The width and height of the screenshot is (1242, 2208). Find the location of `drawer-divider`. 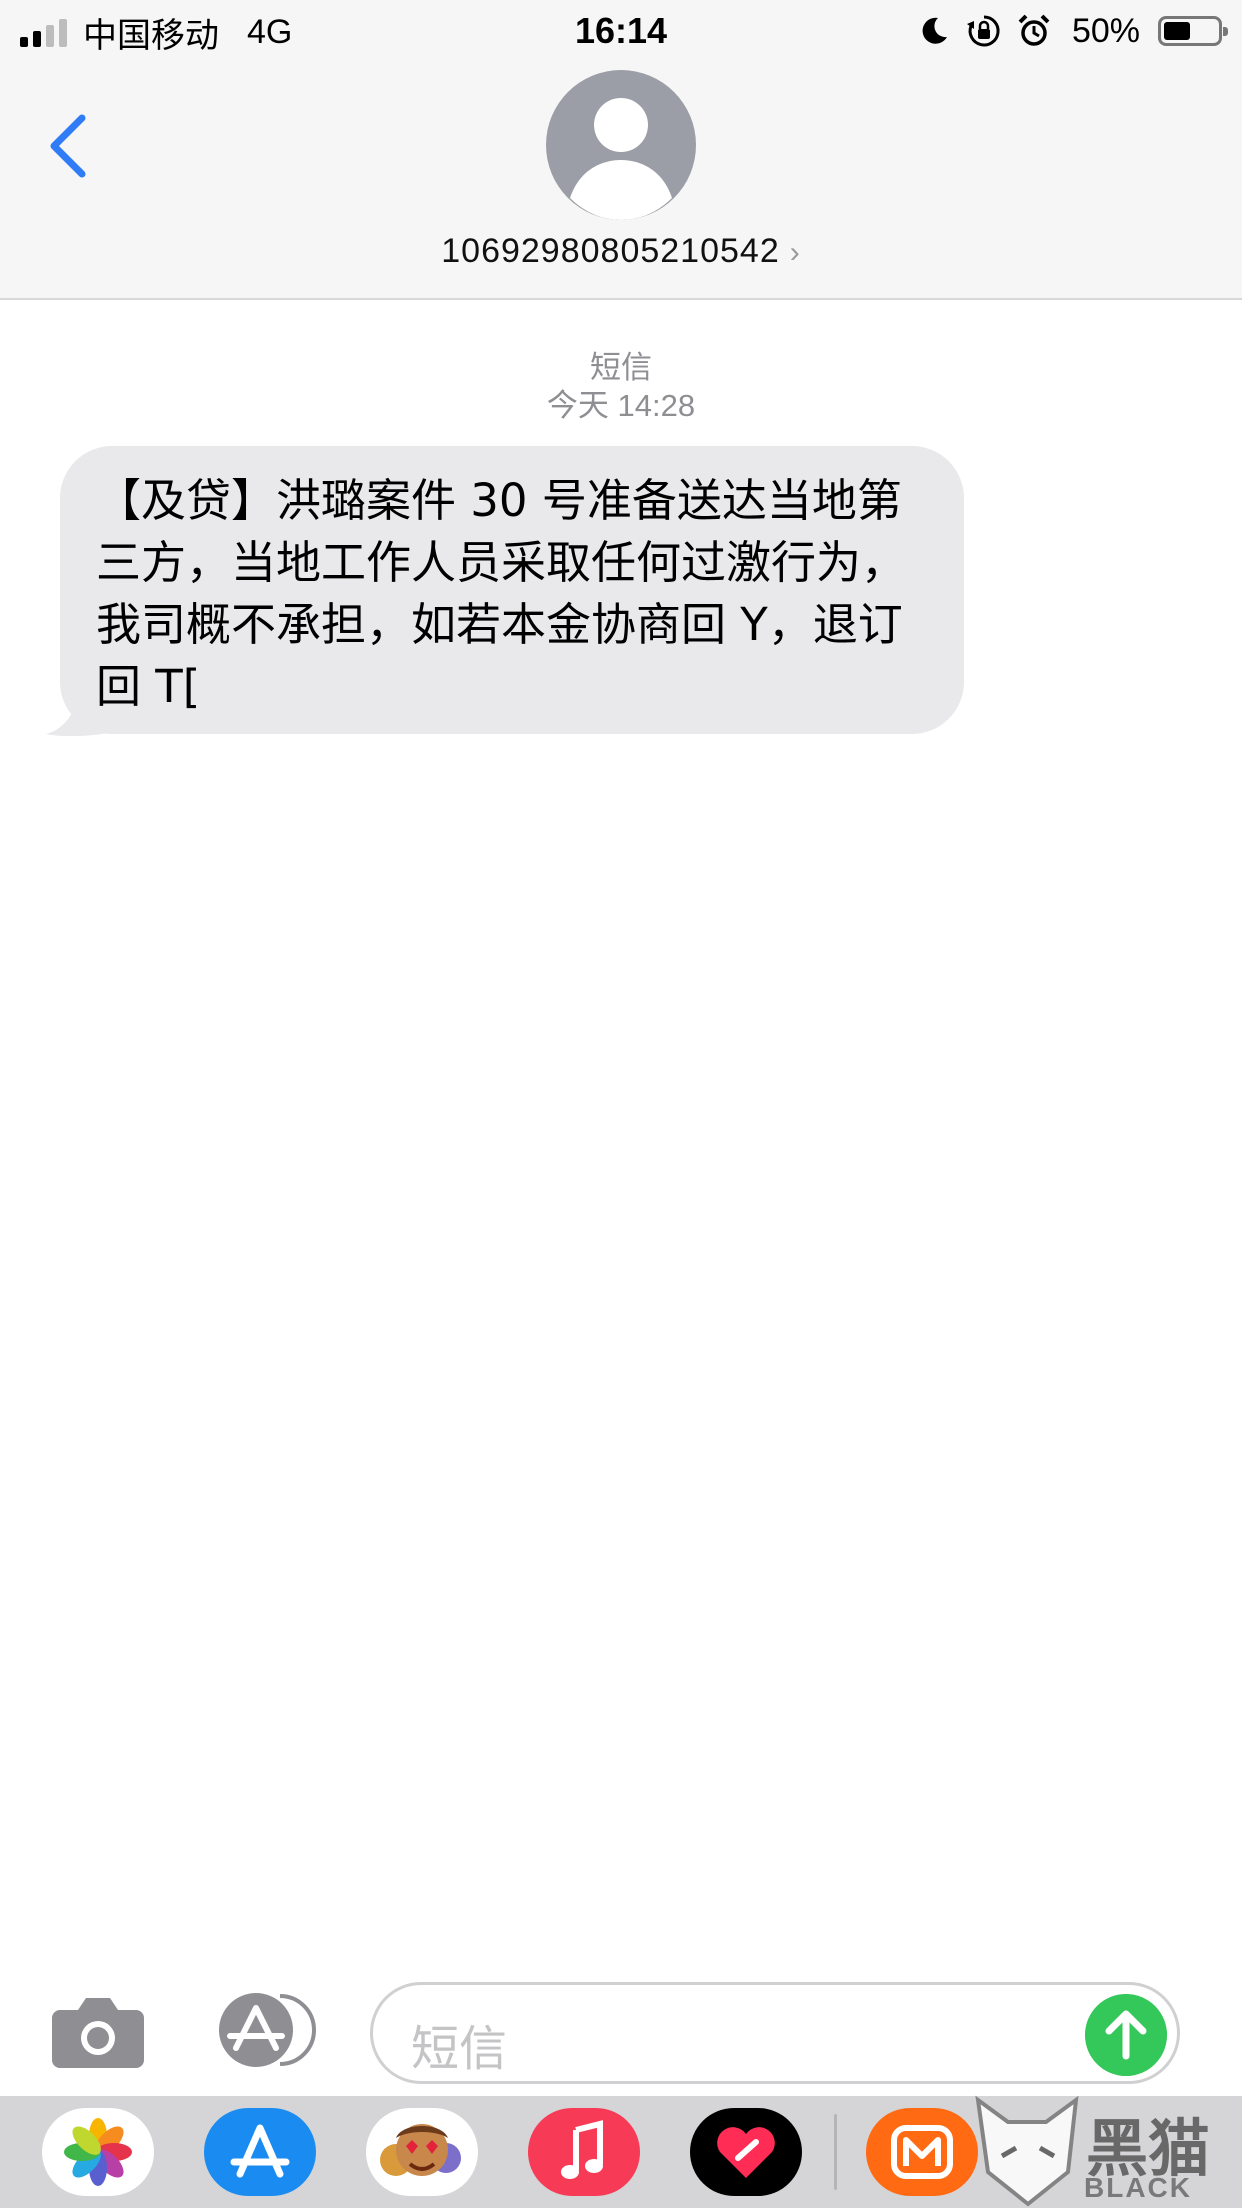

drawer-divider is located at coordinates (835, 2152).